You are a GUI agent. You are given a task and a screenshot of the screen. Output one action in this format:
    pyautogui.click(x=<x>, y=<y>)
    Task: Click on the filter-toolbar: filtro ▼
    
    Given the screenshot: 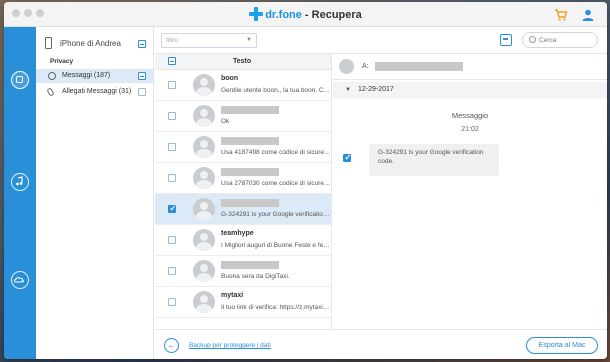 What is the action you would take?
    pyautogui.click(x=381, y=40)
    